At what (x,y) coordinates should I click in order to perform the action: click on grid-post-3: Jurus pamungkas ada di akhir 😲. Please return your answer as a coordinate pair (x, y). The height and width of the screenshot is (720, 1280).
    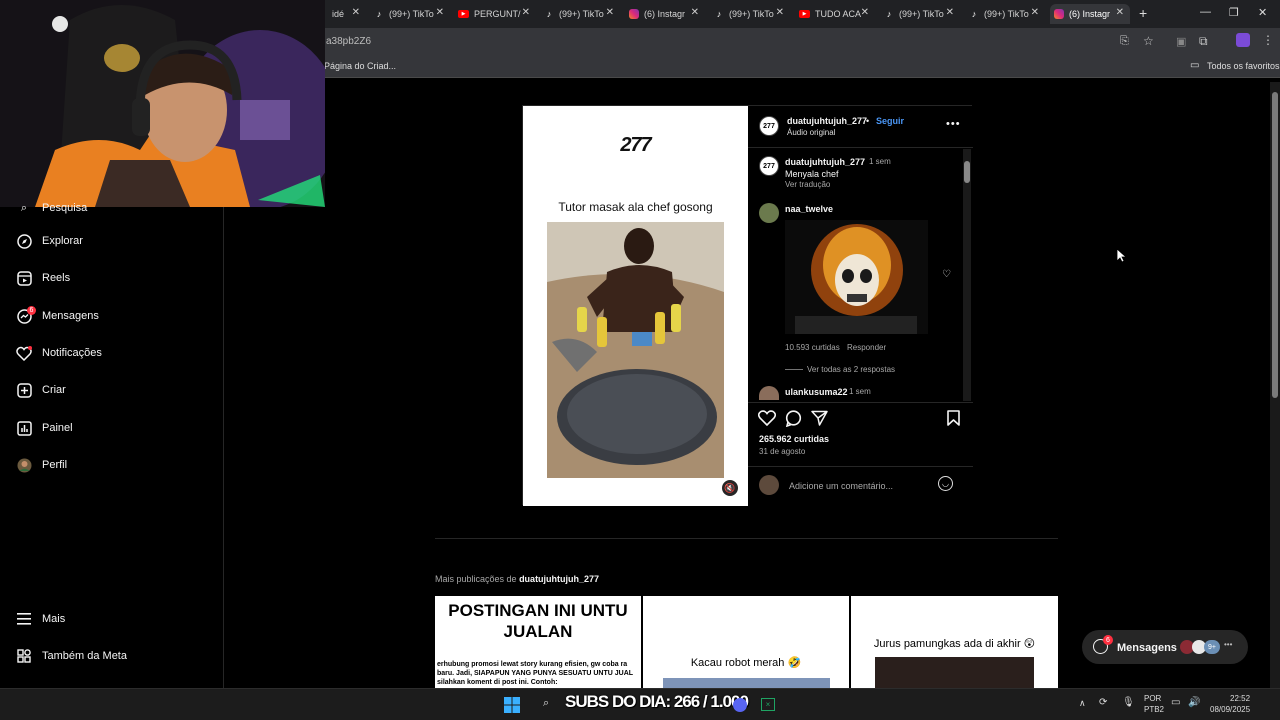
    Looking at the image, I should click on (954, 642).